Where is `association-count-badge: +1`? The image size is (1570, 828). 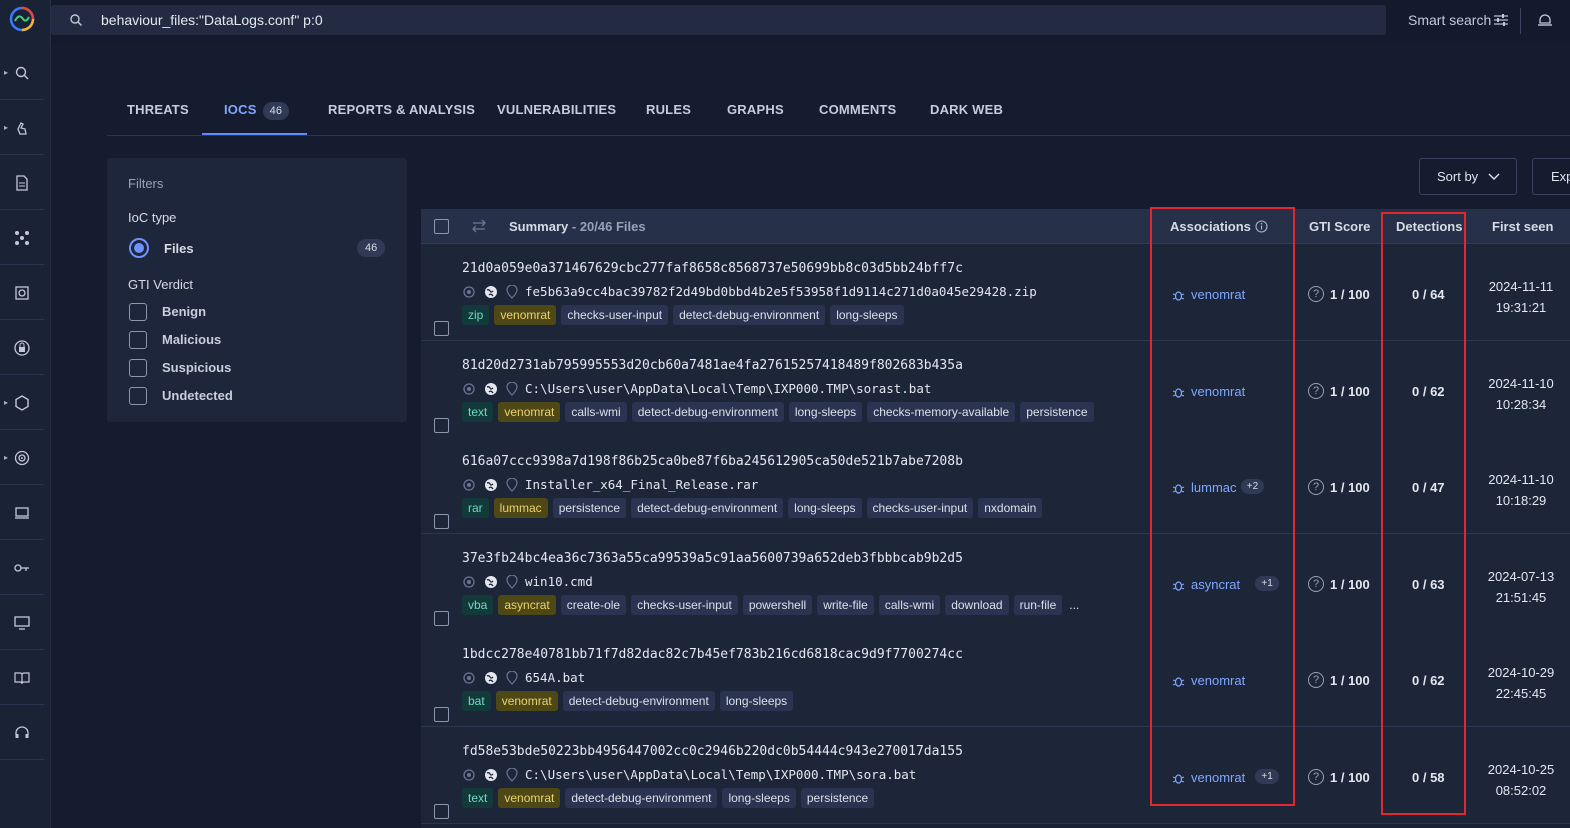 association-count-badge: +1 is located at coordinates (1267, 776).